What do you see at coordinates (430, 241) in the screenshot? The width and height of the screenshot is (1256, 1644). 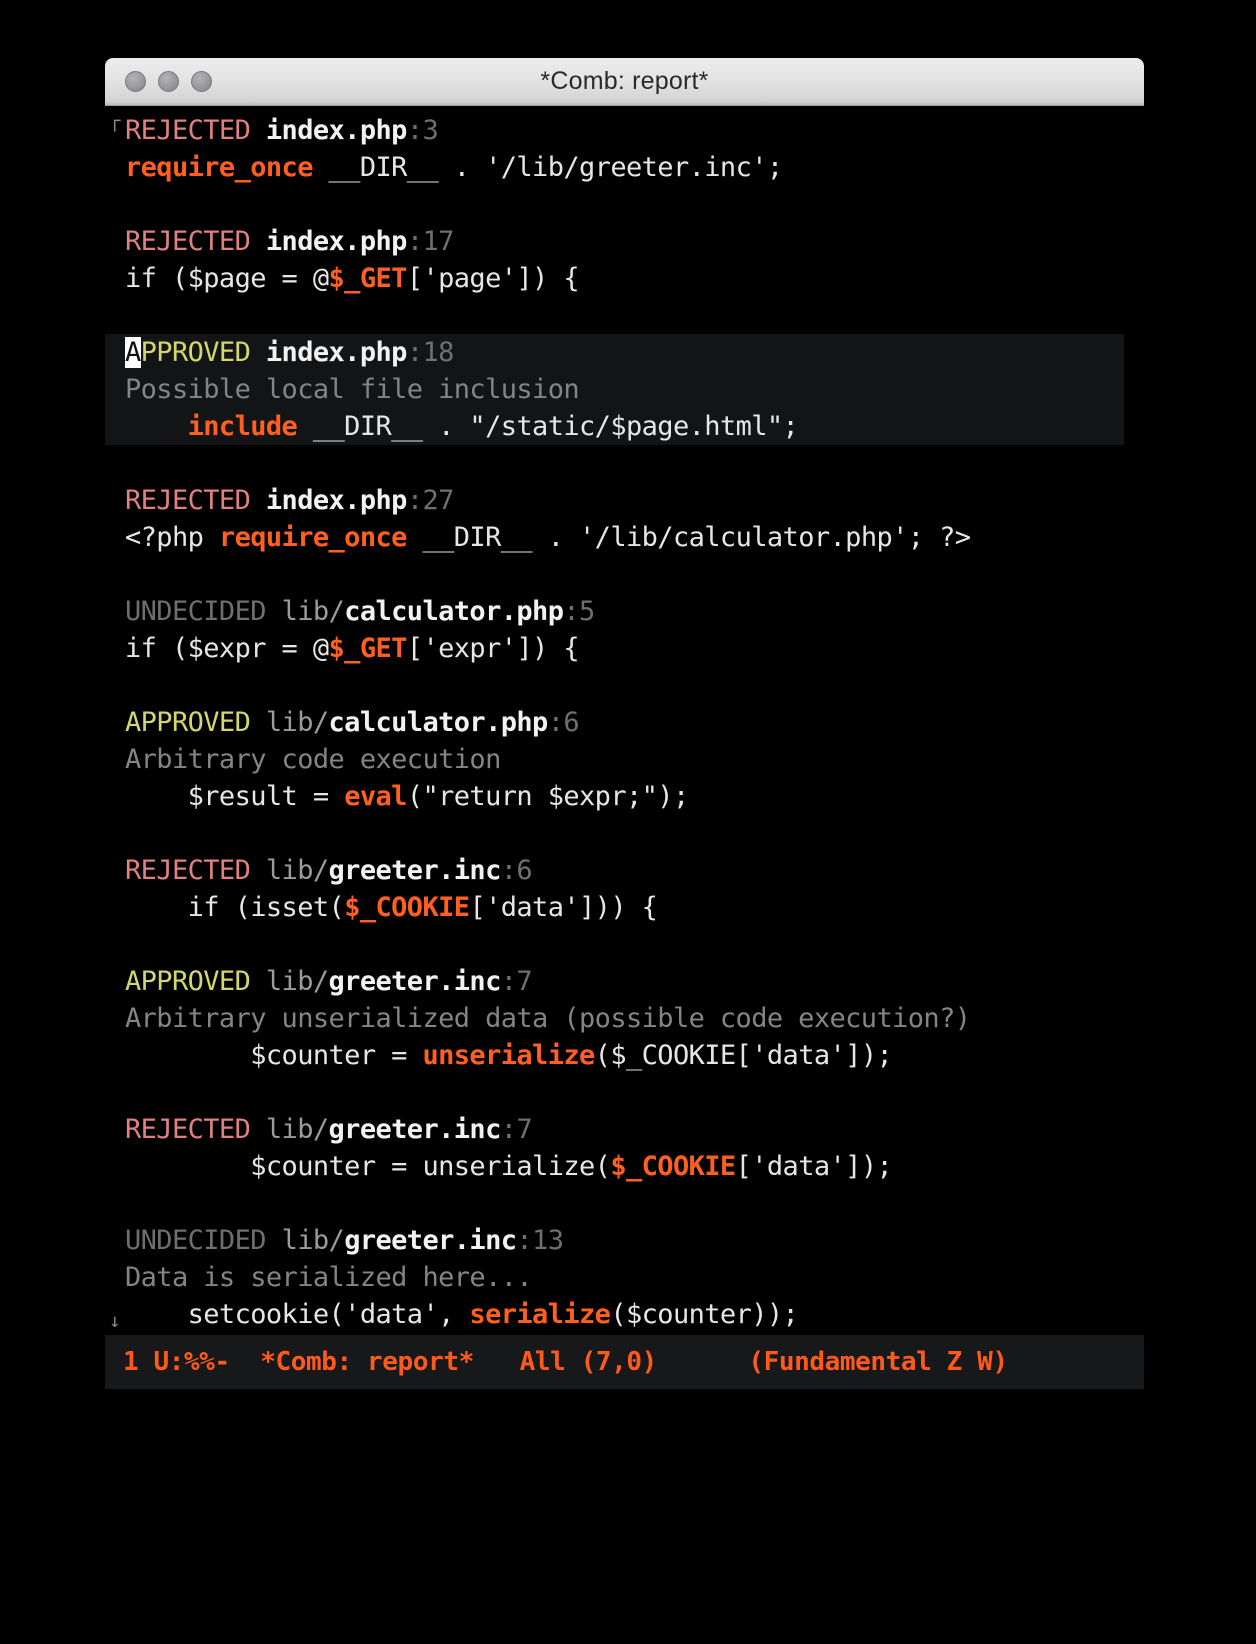 I see `entry-line-number: :17` at bounding box center [430, 241].